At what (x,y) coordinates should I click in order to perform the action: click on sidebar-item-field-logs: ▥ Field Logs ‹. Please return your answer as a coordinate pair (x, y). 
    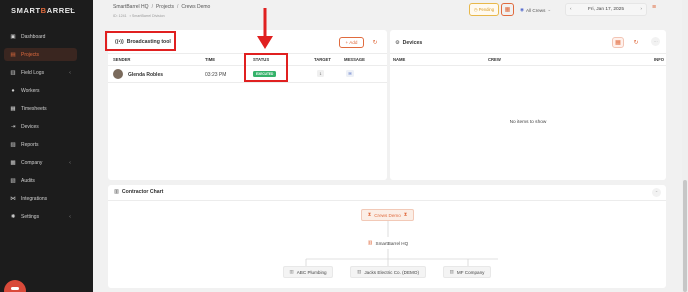
    Looking at the image, I should click on (40, 72).